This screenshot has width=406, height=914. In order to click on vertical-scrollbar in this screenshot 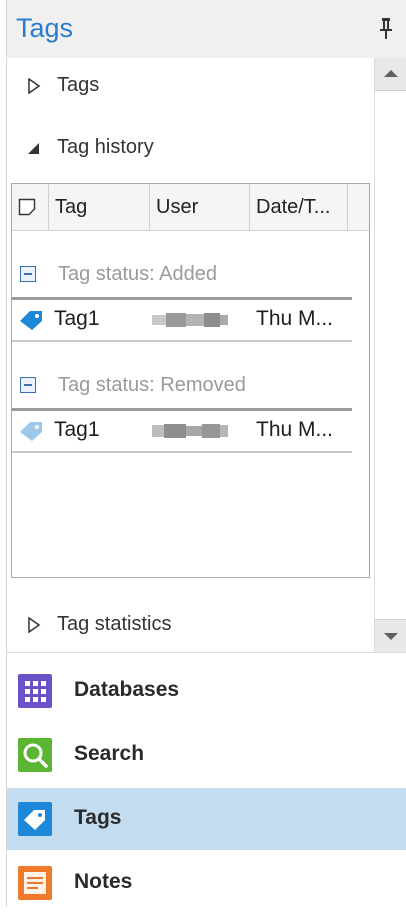, I will do `click(390, 355)`.